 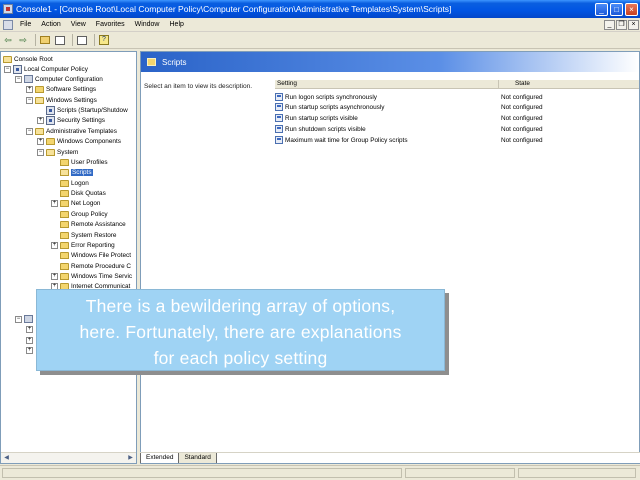 What do you see at coordinates (72, 172) in the screenshot?
I see `tree-node-scripts: Scripts` at bounding box center [72, 172].